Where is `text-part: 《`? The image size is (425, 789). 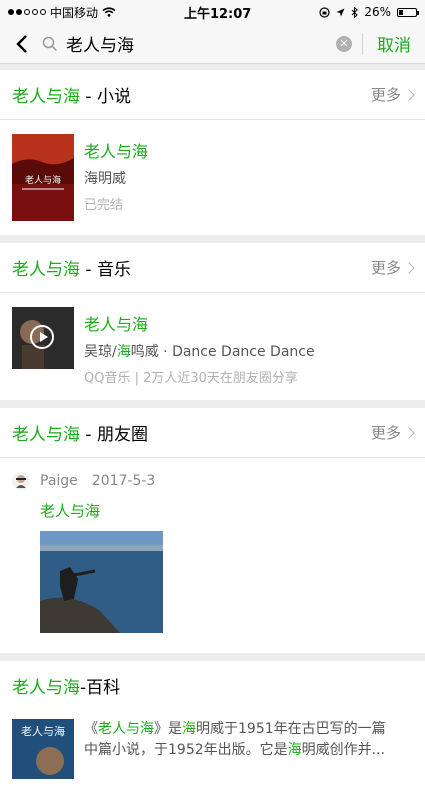 text-part: 《 is located at coordinates (91, 729).